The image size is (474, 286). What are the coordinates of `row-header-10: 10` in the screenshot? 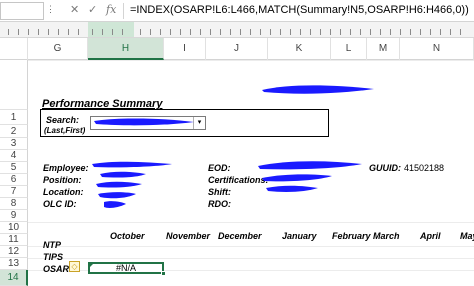 It's located at (14, 228).